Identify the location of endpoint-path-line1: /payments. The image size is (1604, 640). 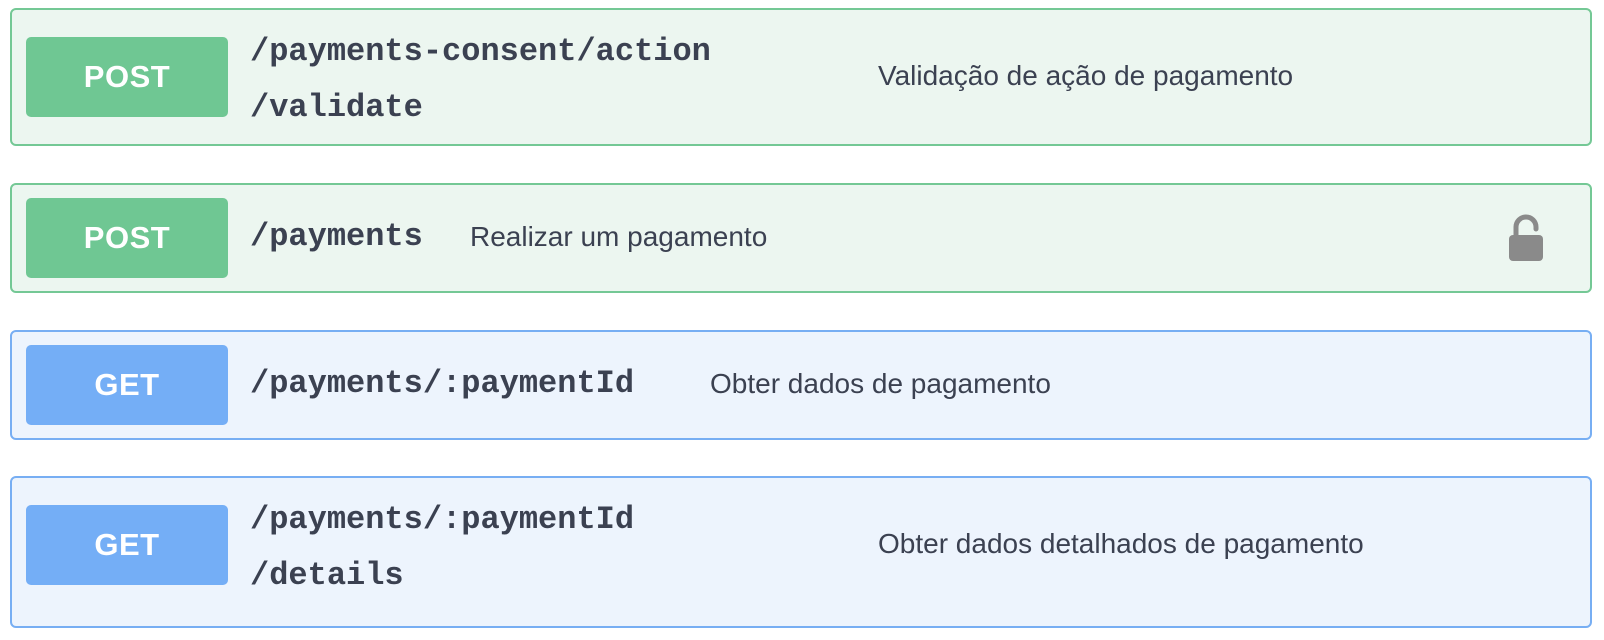
(336, 236).